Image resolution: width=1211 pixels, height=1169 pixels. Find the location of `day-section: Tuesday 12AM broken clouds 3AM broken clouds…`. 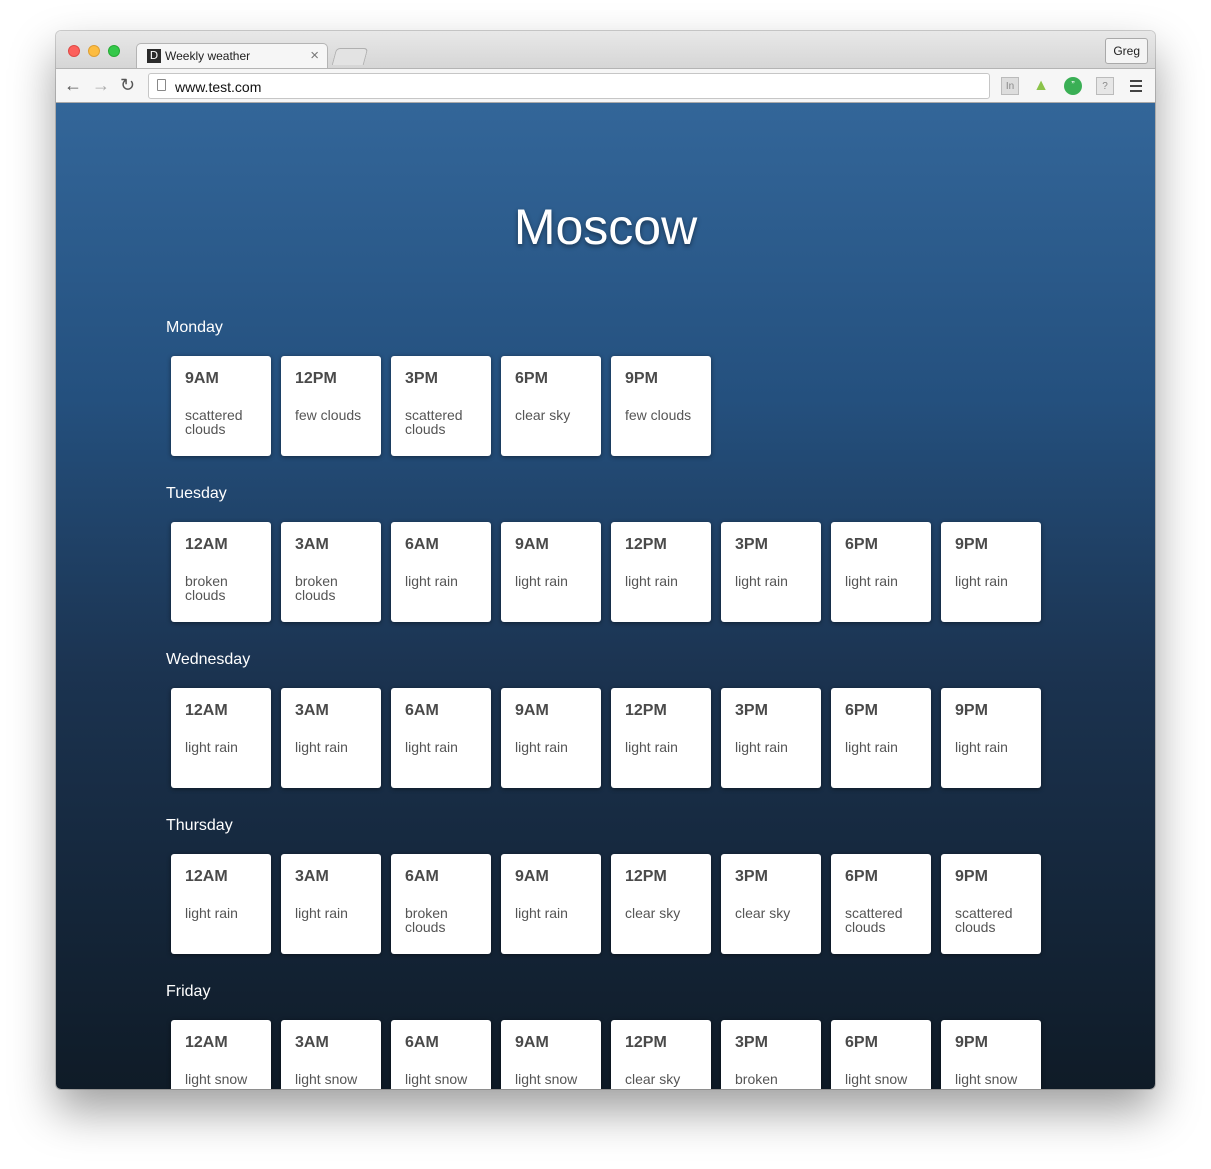

day-section: Tuesday 12AM broken clouds 3AM broken clouds… is located at coordinates (616, 568).